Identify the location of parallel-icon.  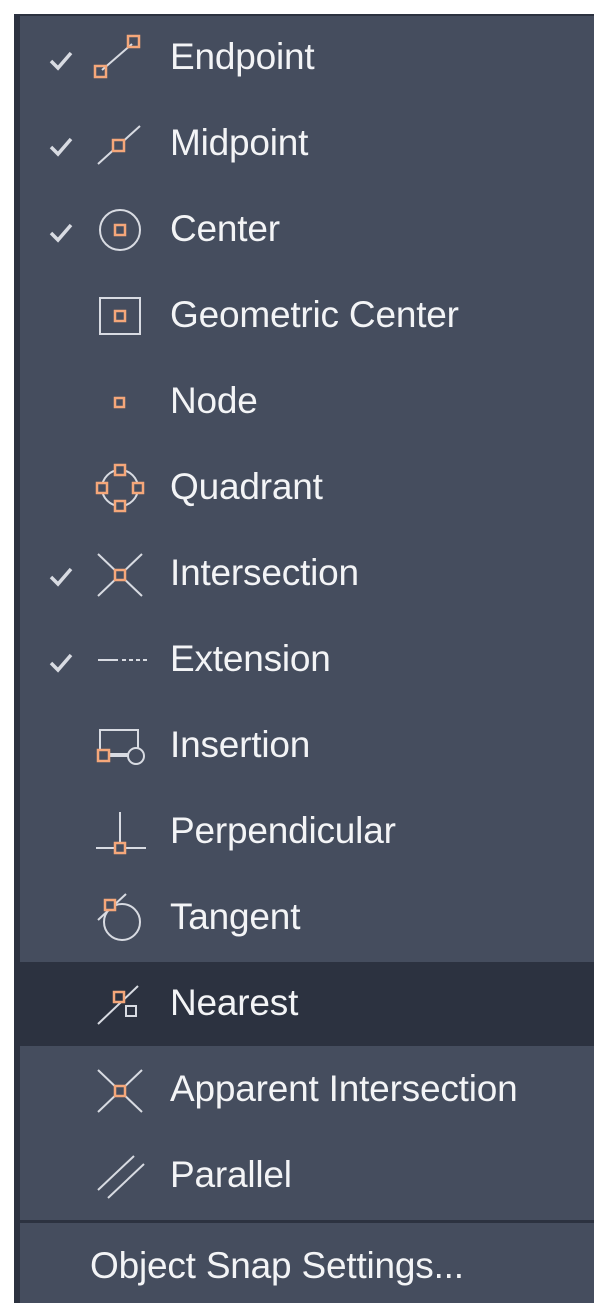
(121, 1177).